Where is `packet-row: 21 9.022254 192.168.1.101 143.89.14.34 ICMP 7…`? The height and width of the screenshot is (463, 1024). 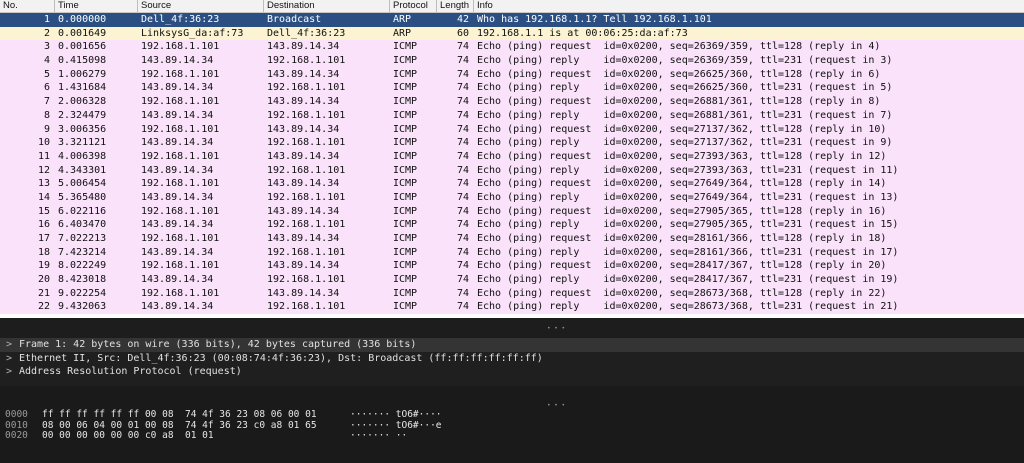
packet-row: 21 9.022254 192.168.1.101 143.89.14.34 ICMP 7… is located at coordinates (512, 293).